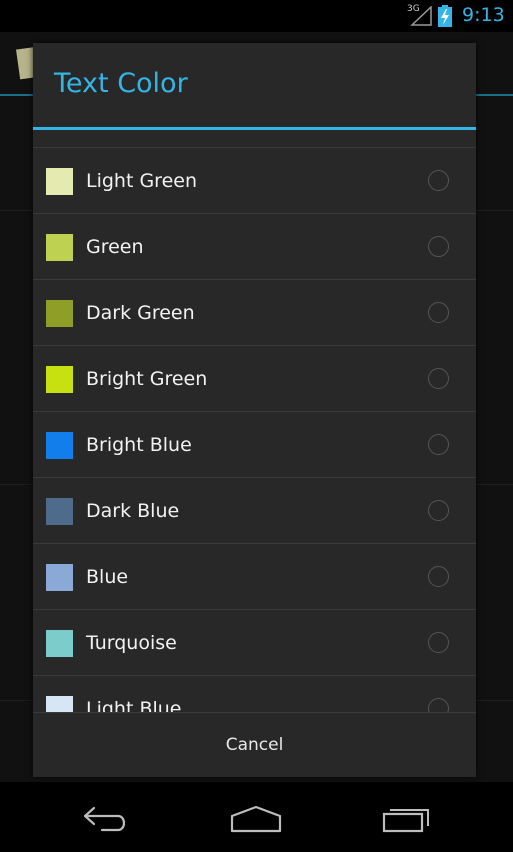 The height and width of the screenshot is (852, 513). I want to click on color-option-label: Bright Green, so click(147, 379).